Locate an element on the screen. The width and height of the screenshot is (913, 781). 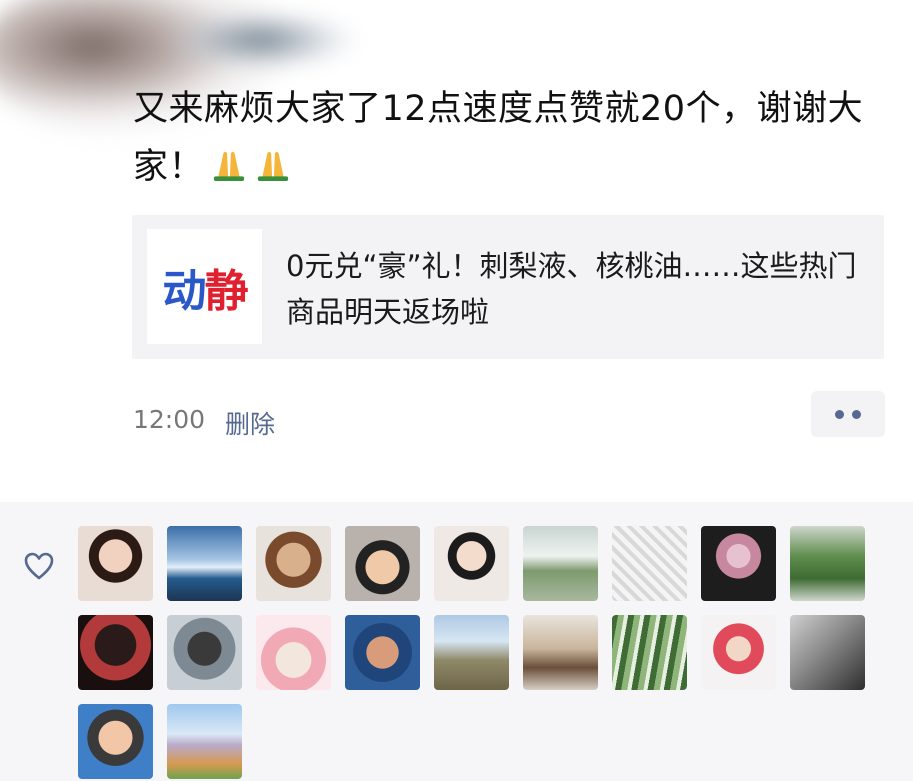
more-options-button is located at coordinates (848, 414).